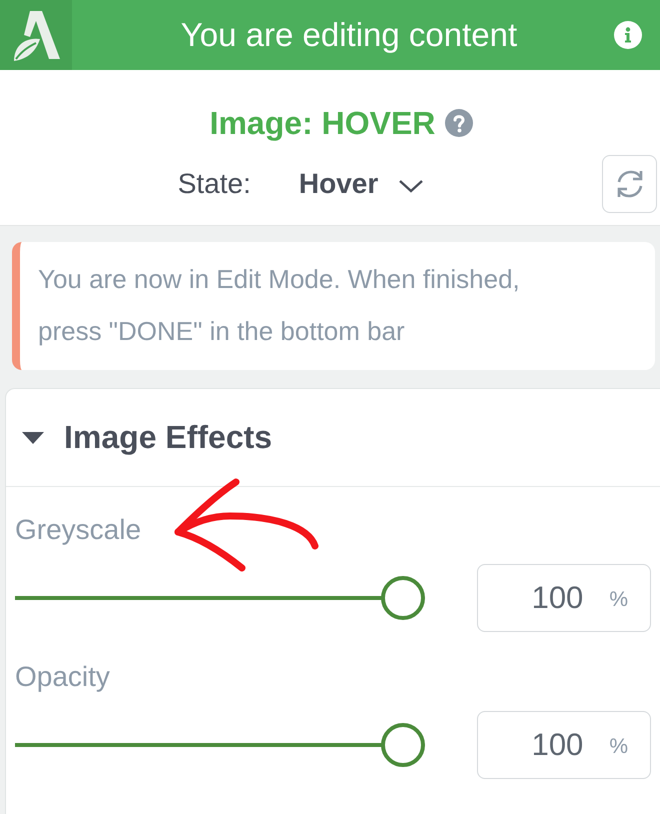  I want to click on chevron-down-icon, so click(411, 186).